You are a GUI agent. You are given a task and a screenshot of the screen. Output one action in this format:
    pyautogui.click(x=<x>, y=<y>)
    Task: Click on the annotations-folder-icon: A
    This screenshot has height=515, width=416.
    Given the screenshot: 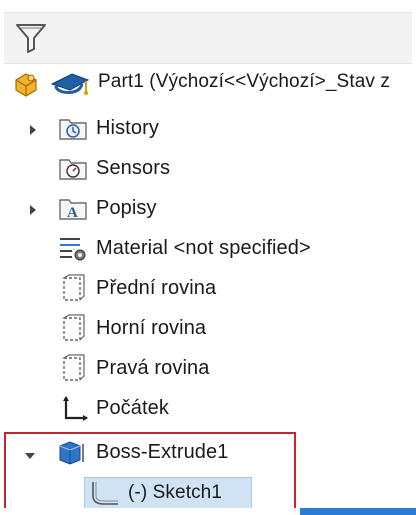 What is the action you would take?
    pyautogui.click(x=73, y=210)
    